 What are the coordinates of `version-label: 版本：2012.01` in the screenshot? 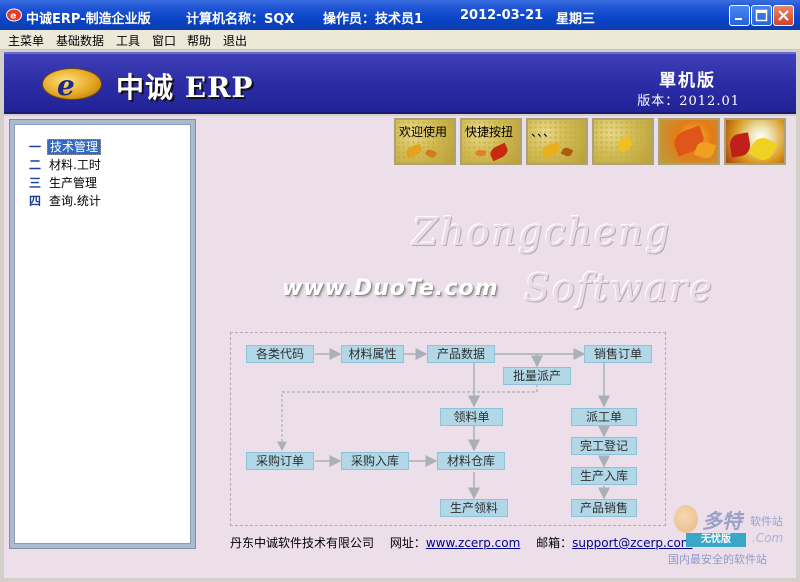 It's located at (688, 101).